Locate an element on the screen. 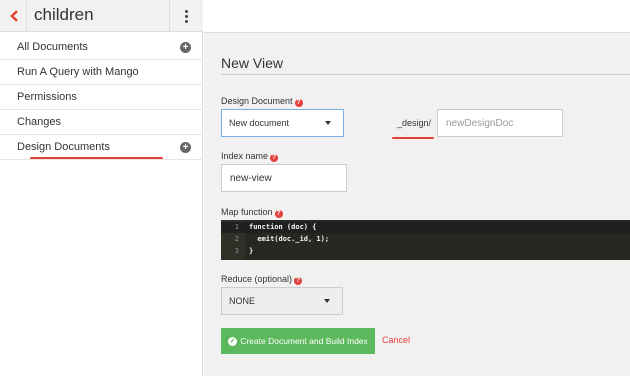  title-divider is located at coordinates (425, 74).